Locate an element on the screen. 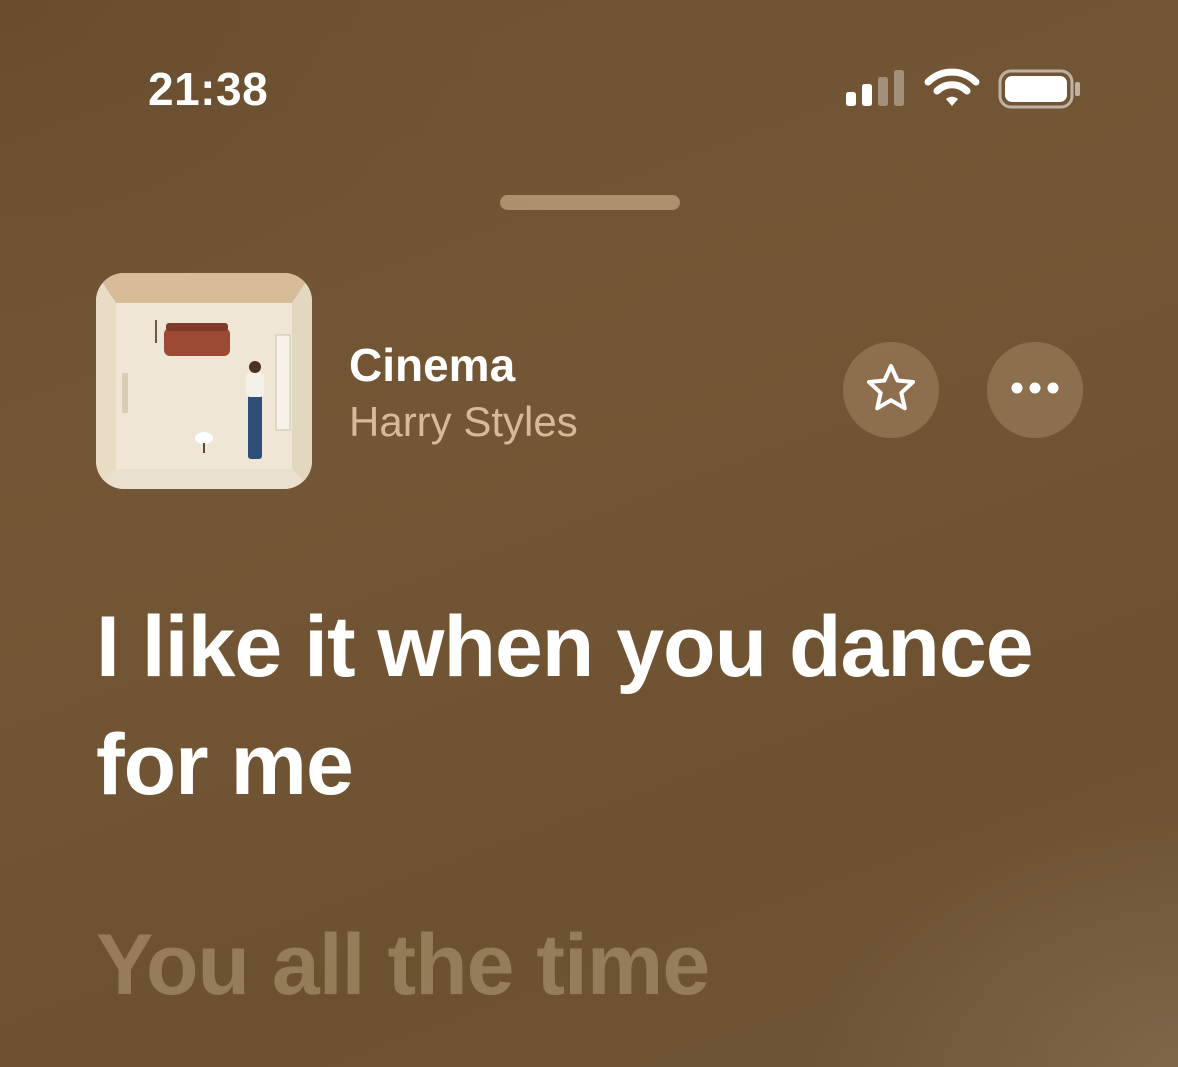 Image resolution: width=1178 pixels, height=1067 pixels. album-artwork is located at coordinates (204, 381).